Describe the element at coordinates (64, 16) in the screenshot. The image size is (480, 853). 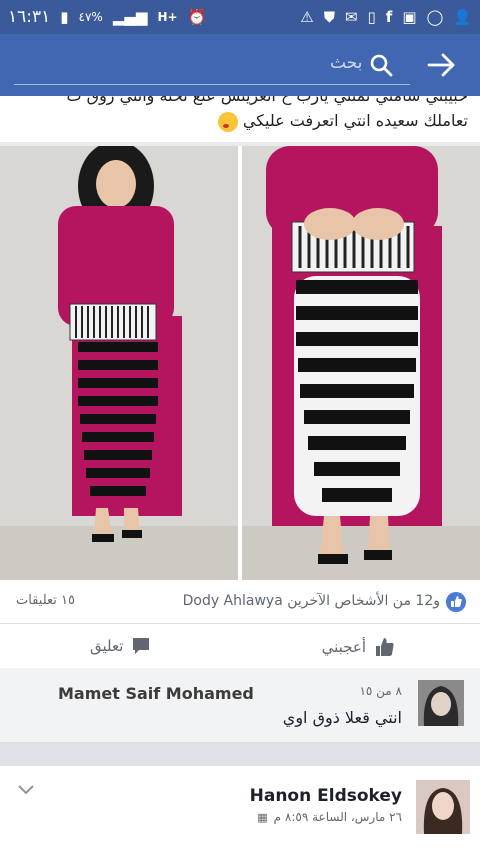
I see `battery-icon: ▮` at that location.